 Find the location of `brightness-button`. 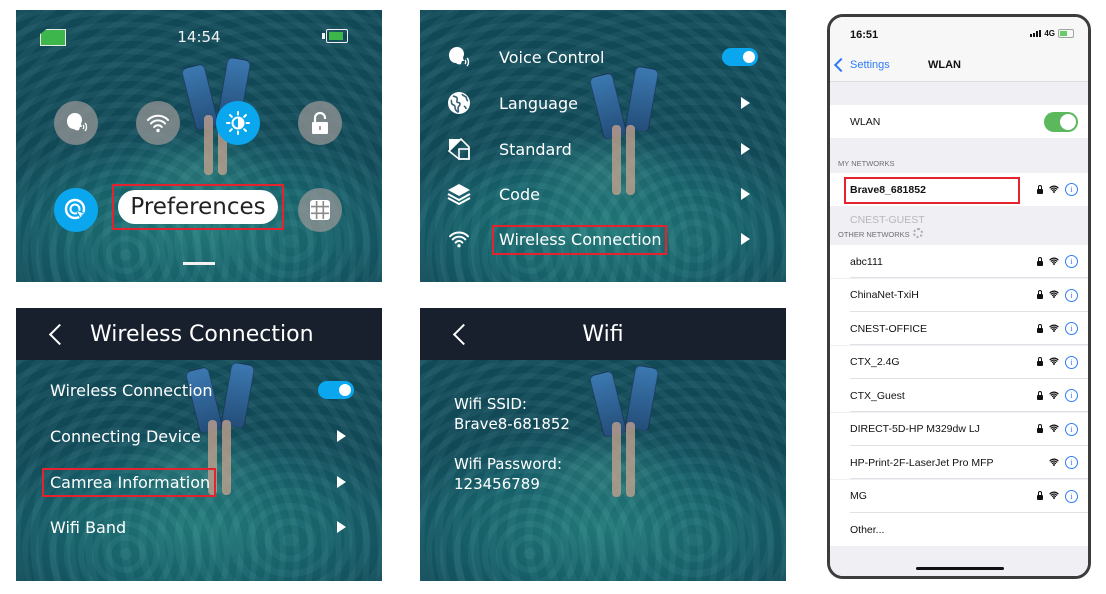

brightness-button is located at coordinates (238, 123).